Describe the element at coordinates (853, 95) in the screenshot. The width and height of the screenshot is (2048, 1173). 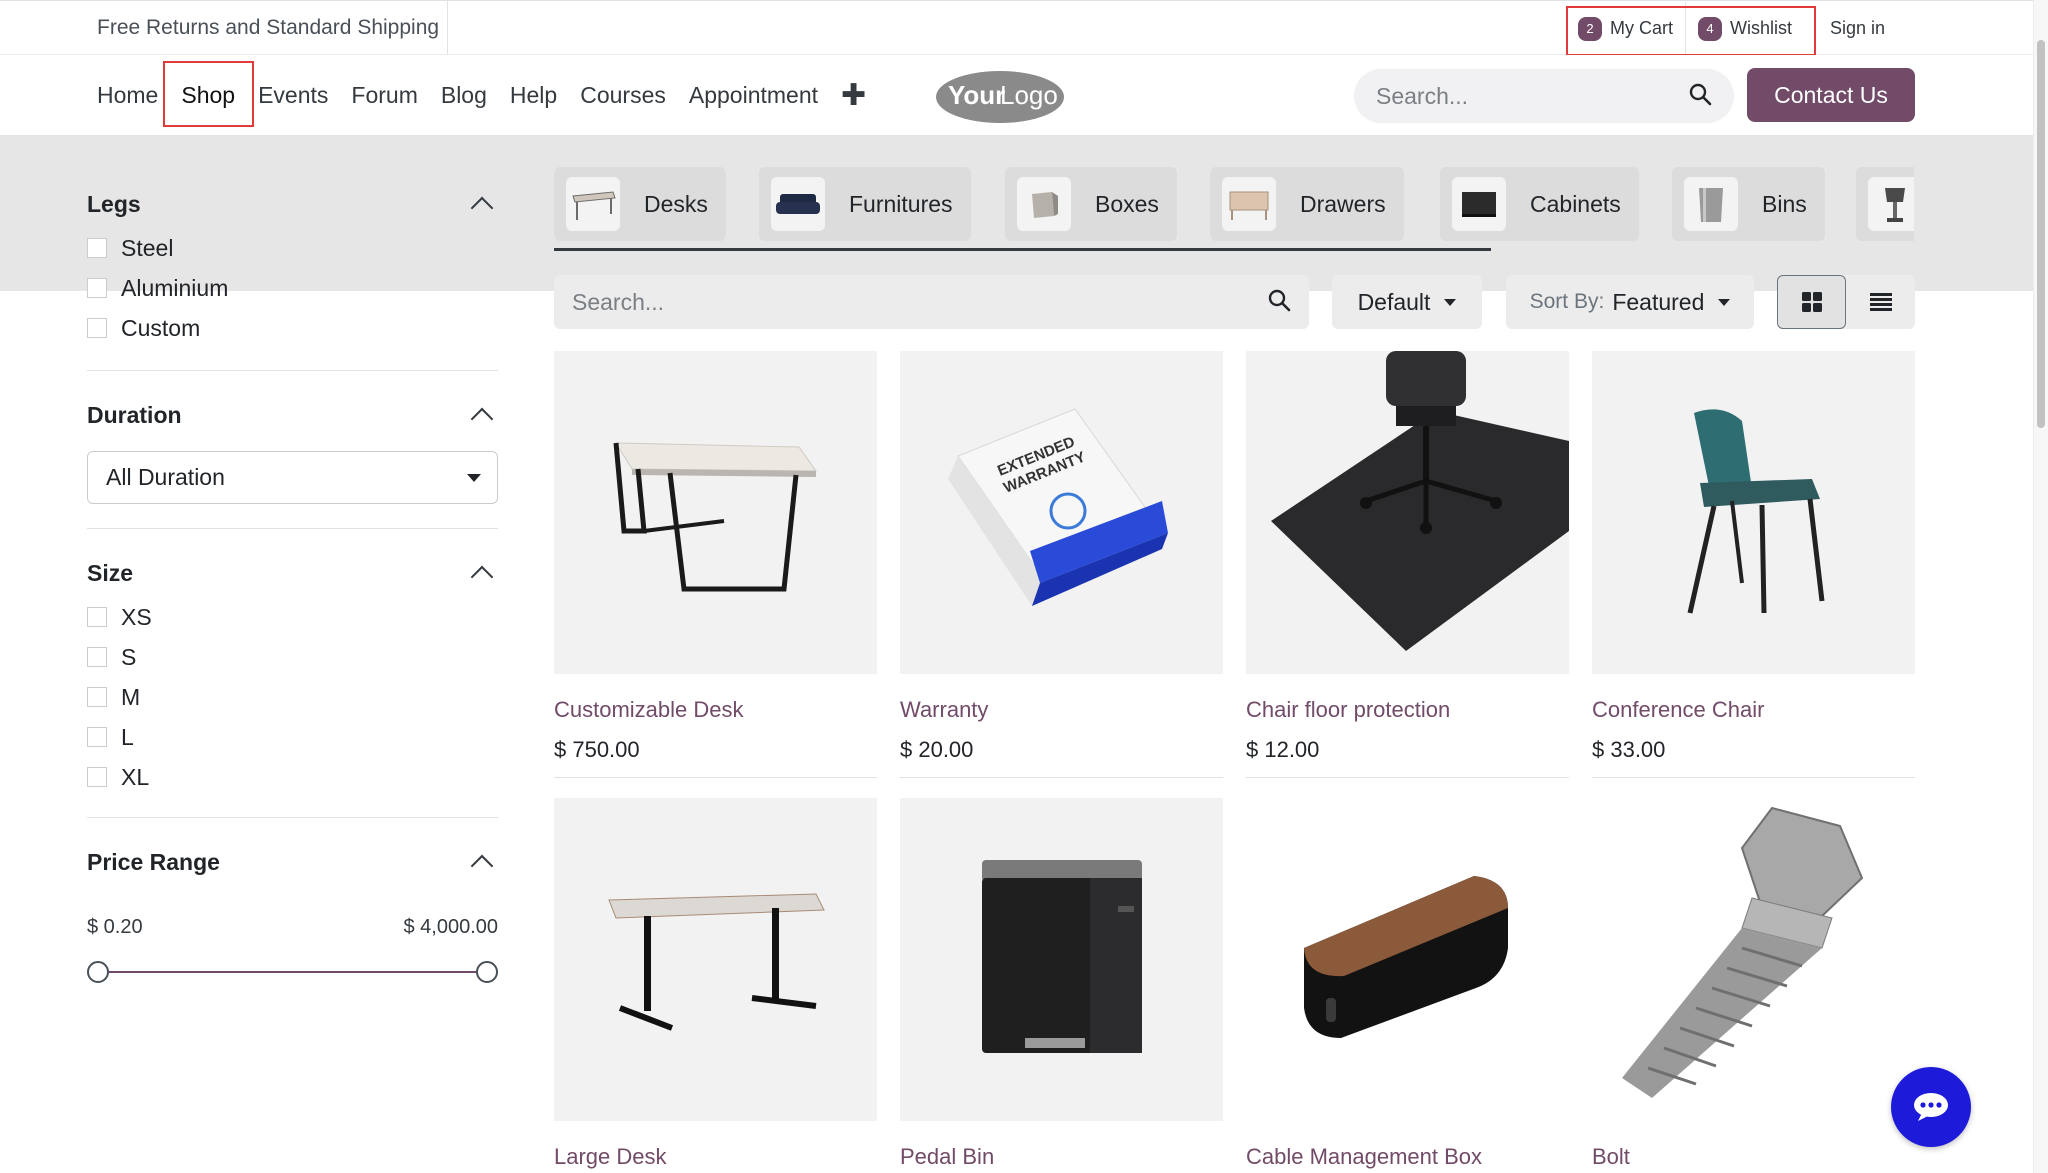
I see `plus-icon: ✚` at that location.